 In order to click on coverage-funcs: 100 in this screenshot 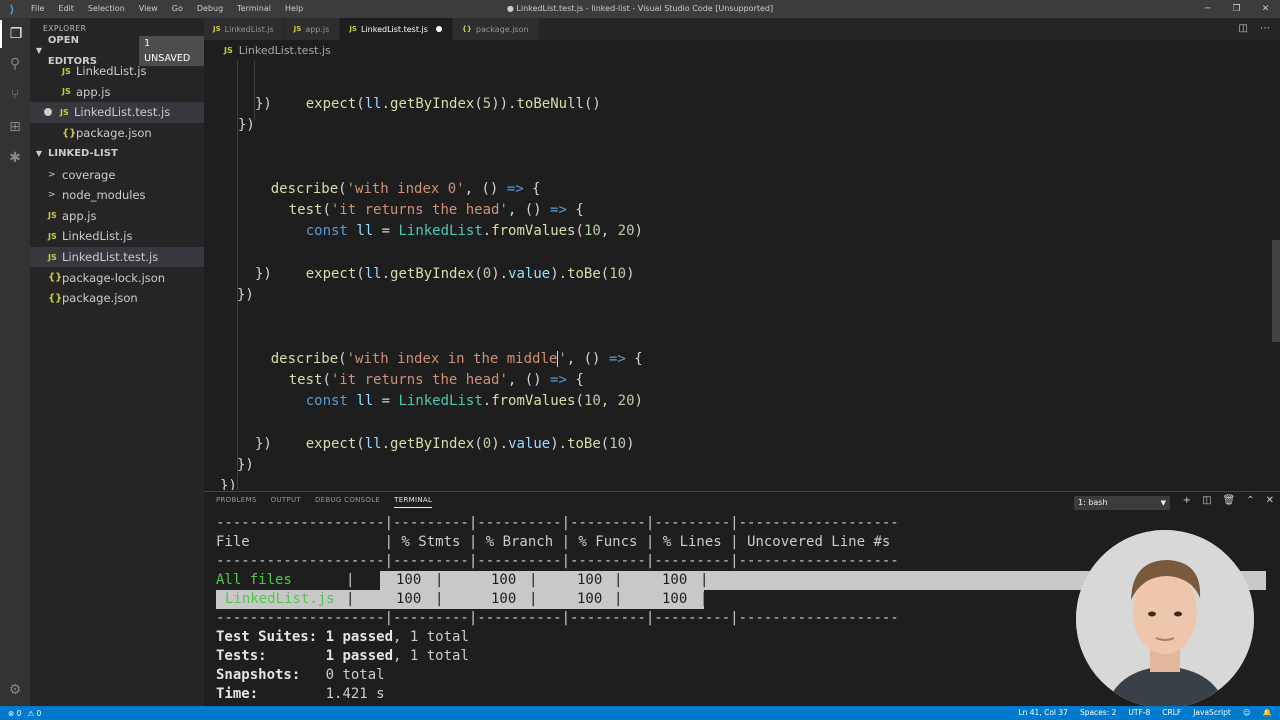, I will do `click(590, 580)`.